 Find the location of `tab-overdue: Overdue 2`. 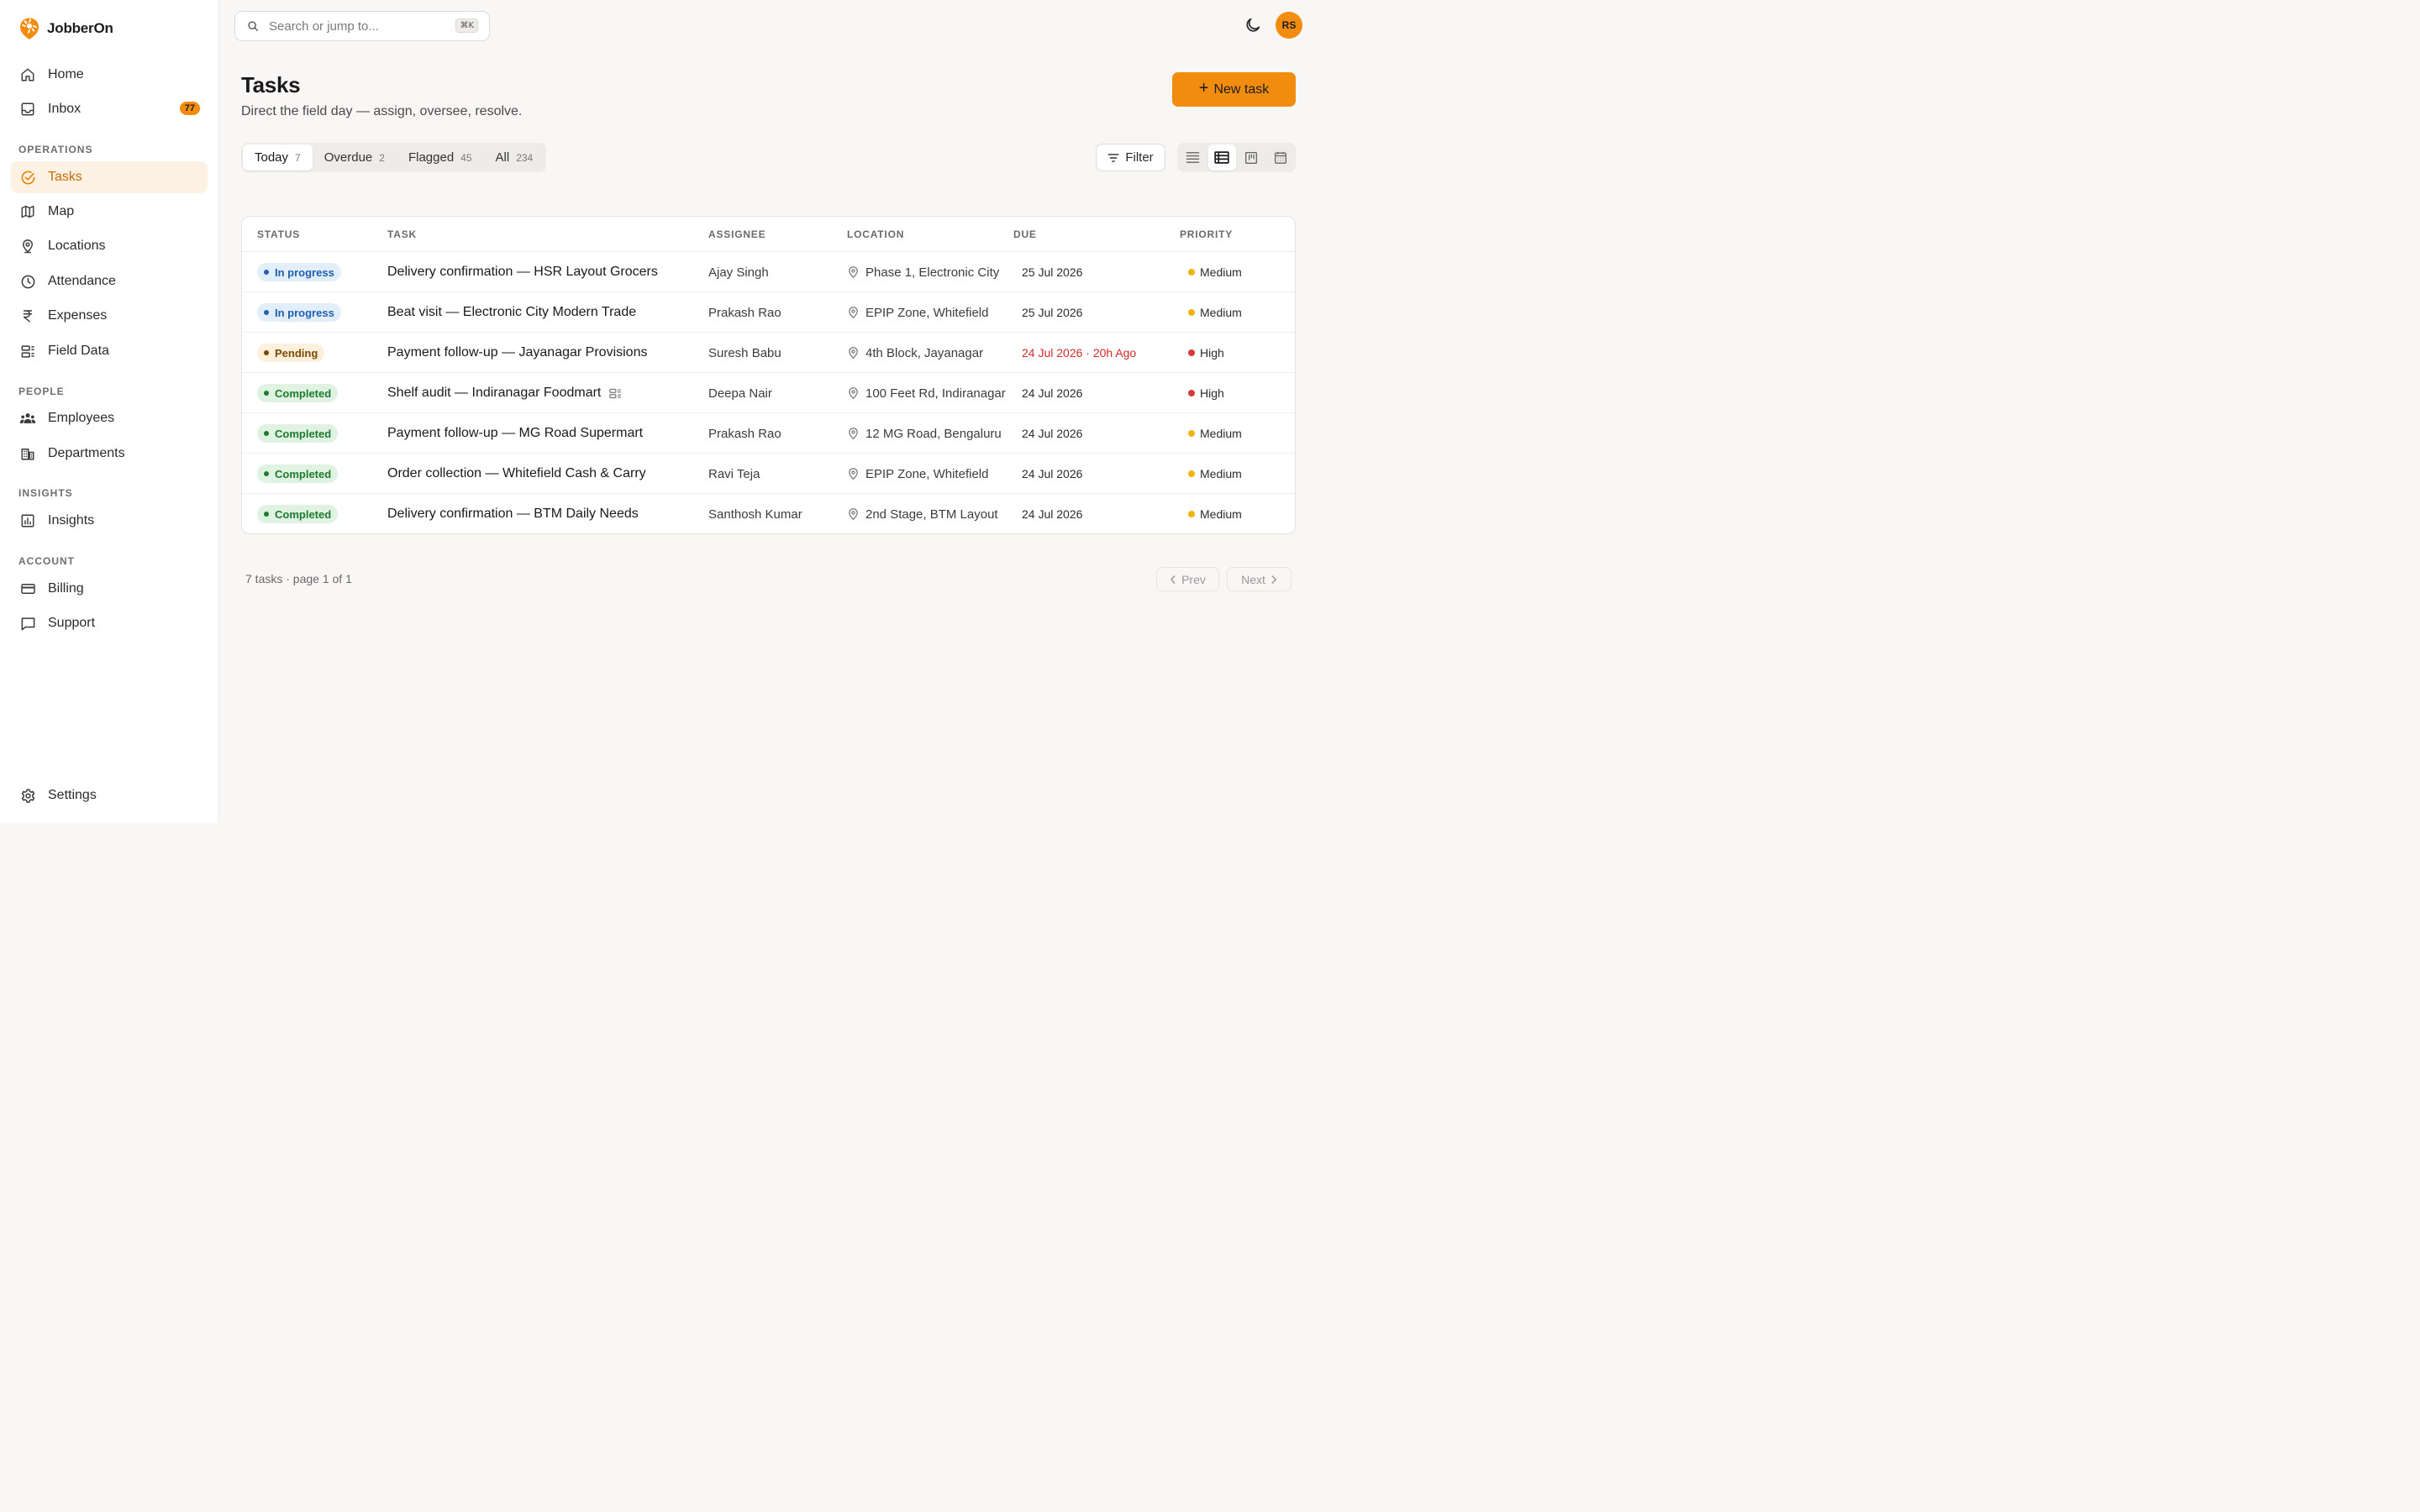

tab-overdue: Overdue 2 is located at coordinates (355, 157).